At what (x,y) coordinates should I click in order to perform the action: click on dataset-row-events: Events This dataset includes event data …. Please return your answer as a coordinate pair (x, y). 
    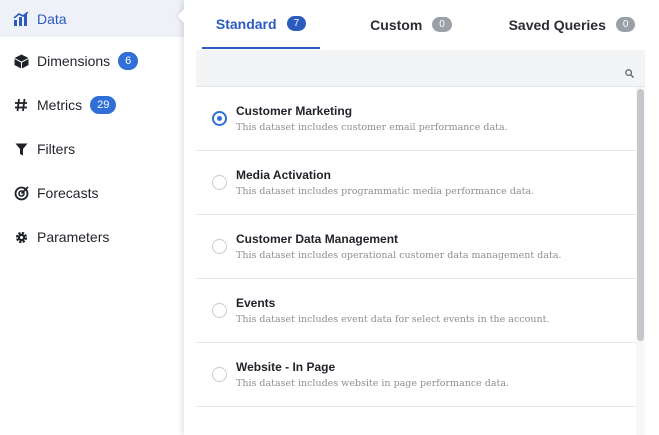
    Looking at the image, I should click on (416, 311).